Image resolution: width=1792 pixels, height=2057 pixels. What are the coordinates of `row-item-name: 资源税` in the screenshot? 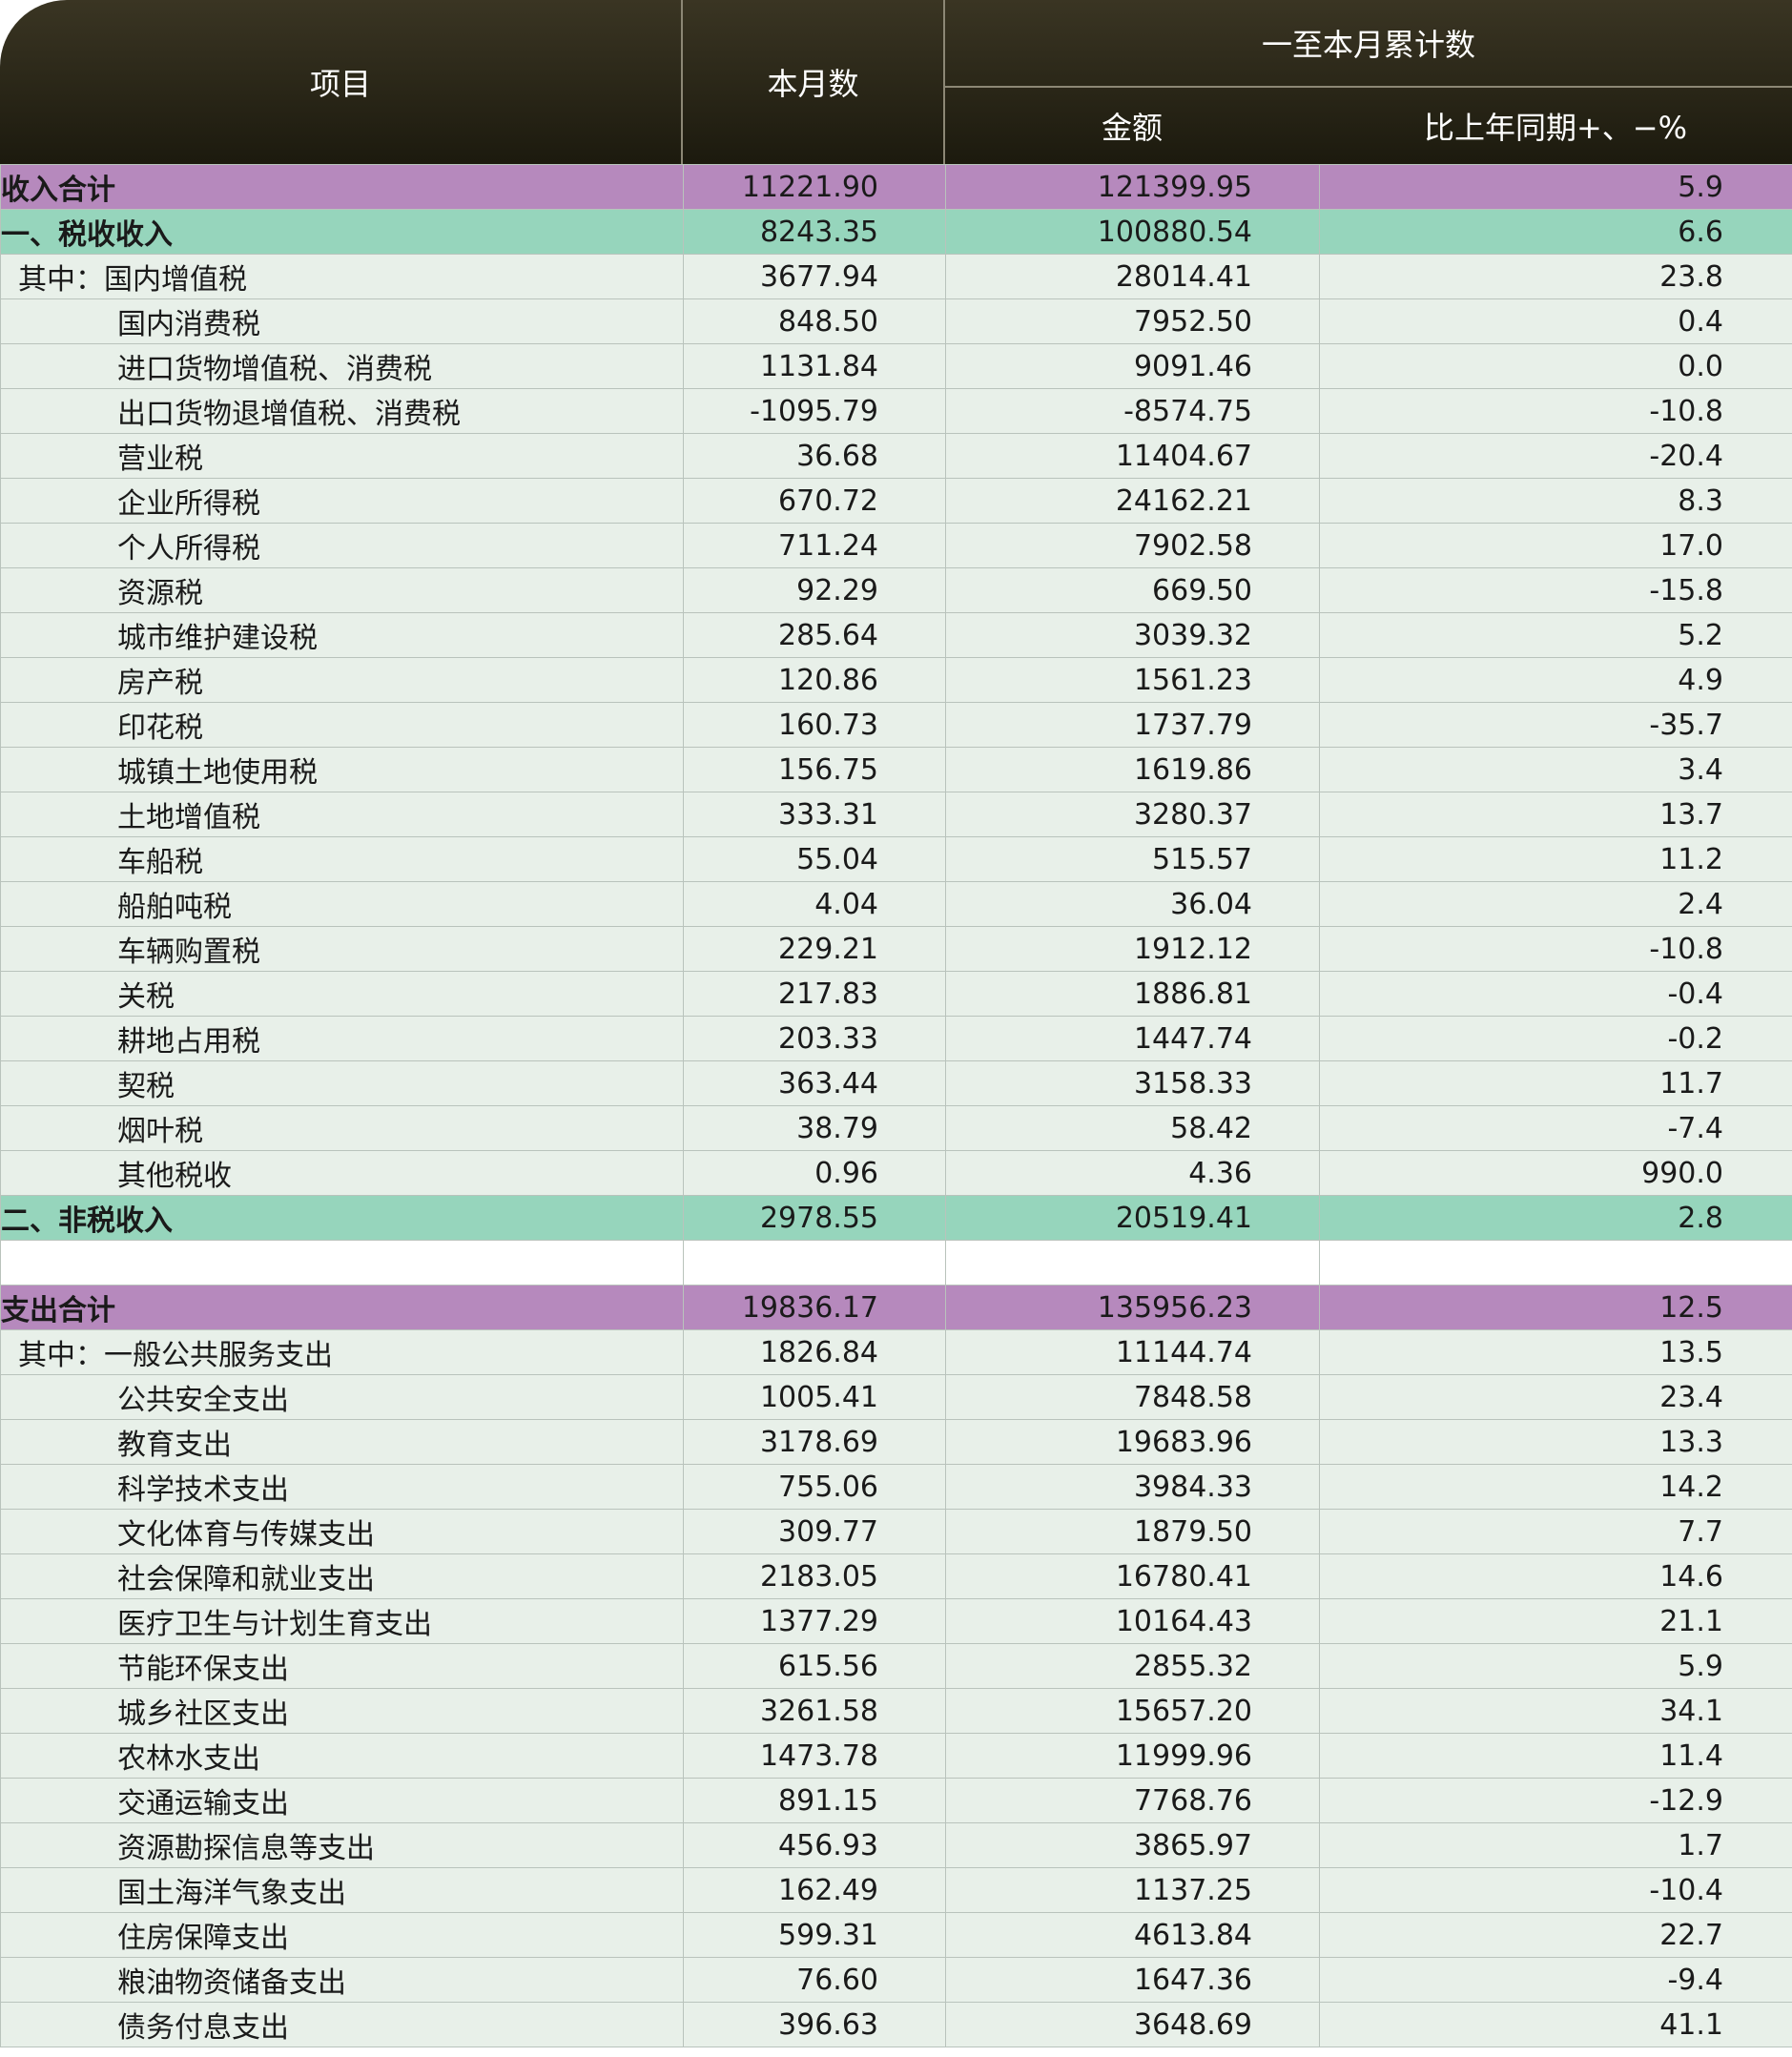 It's located at (342, 590).